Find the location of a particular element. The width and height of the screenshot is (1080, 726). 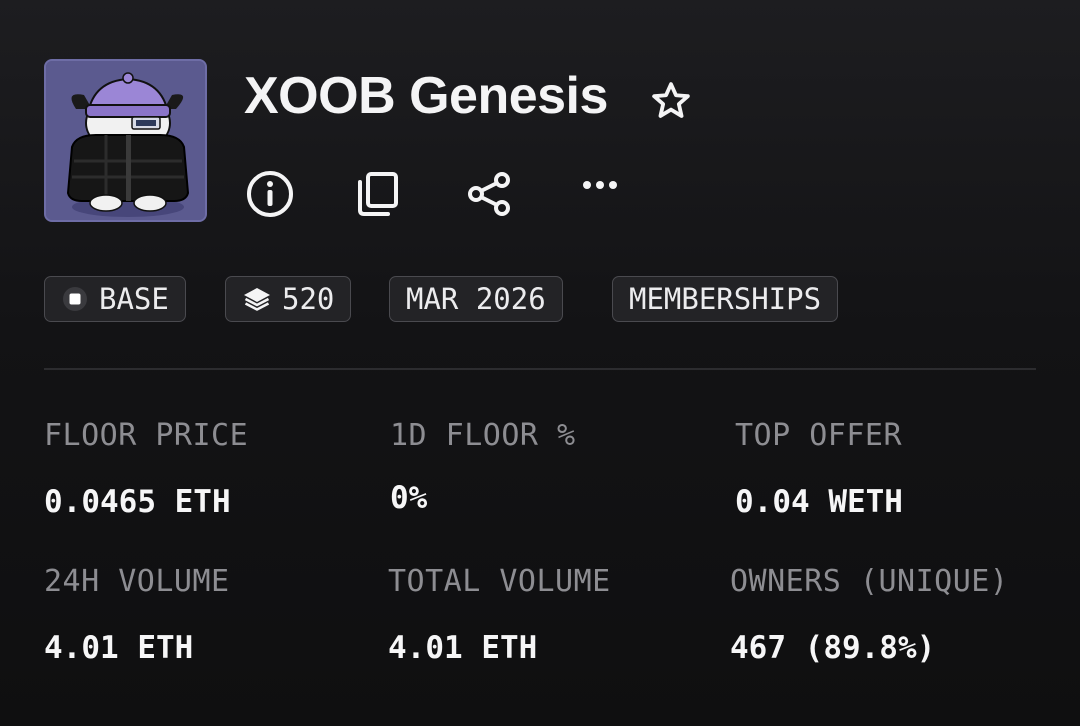

chip-items-count-label: 520 is located at coordinates (308, 299).